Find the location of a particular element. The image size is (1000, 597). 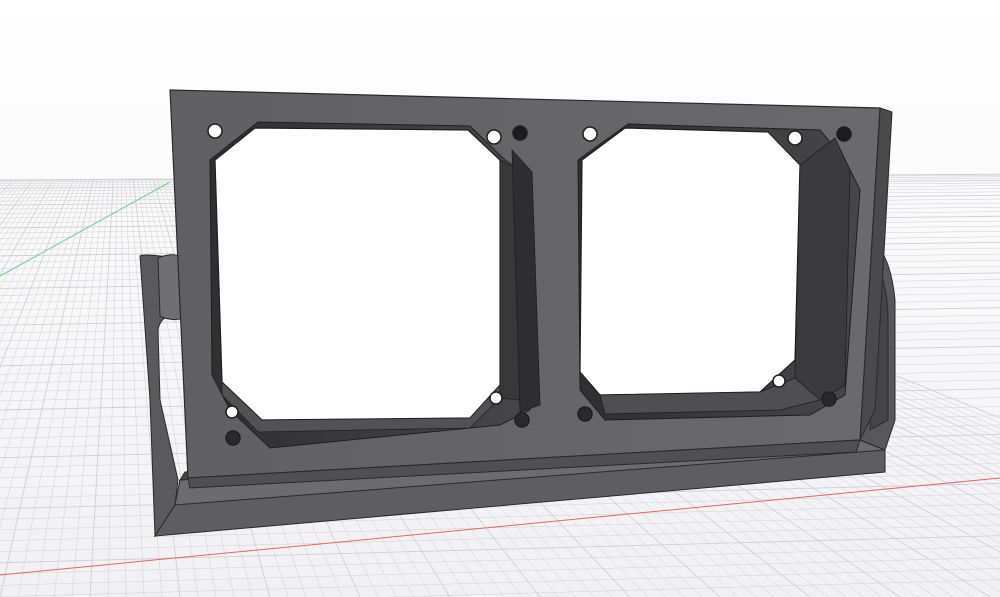

fan-opening-right is located at coordinates (719, 272).